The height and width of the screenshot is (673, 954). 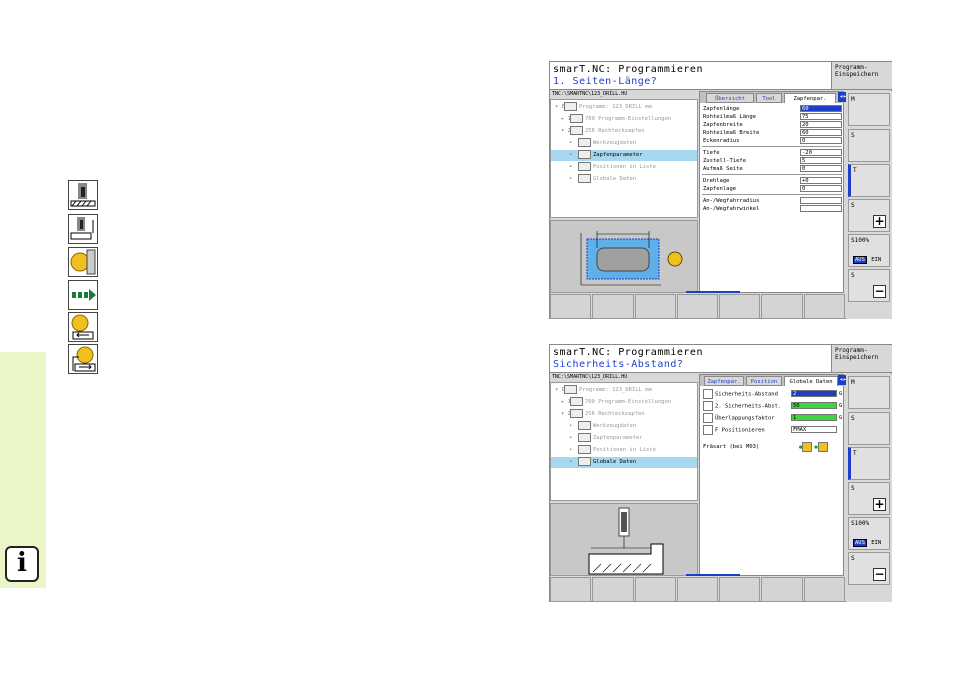 I want to click on softkey-bar, so click(x=698, y=306).